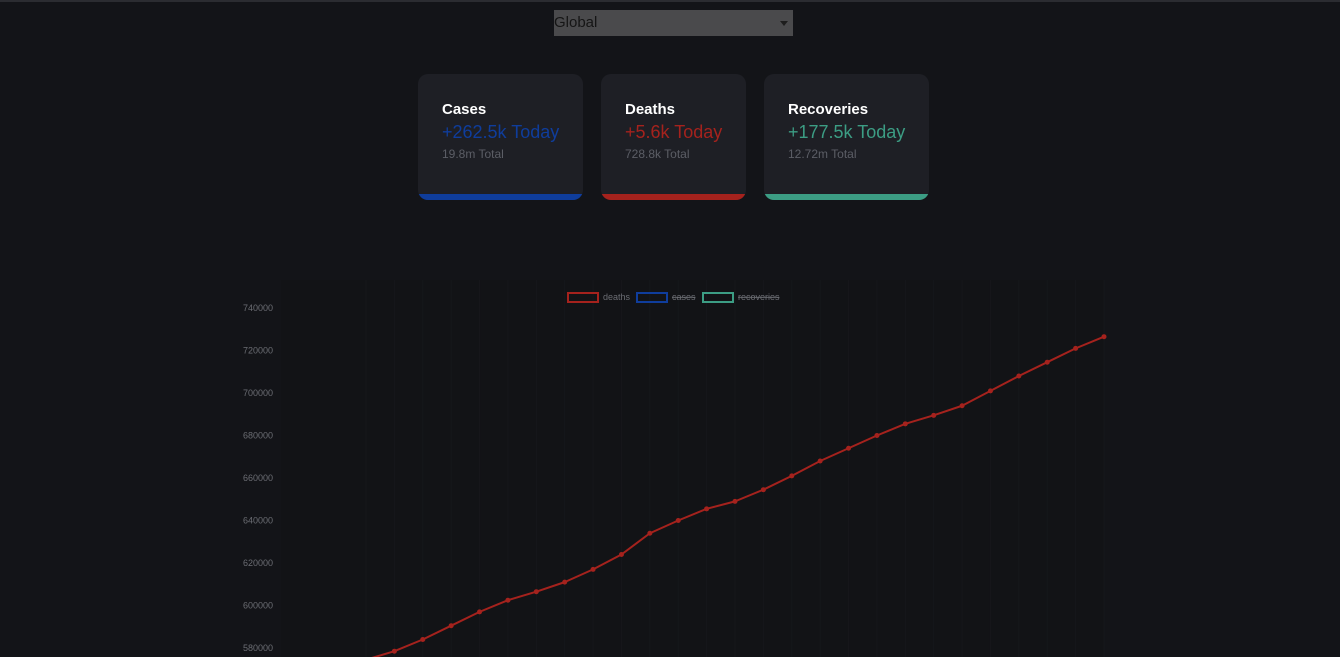  I want to click on cases-card: Cases +262.5k Today 19.8m Total, so click(500, 137).